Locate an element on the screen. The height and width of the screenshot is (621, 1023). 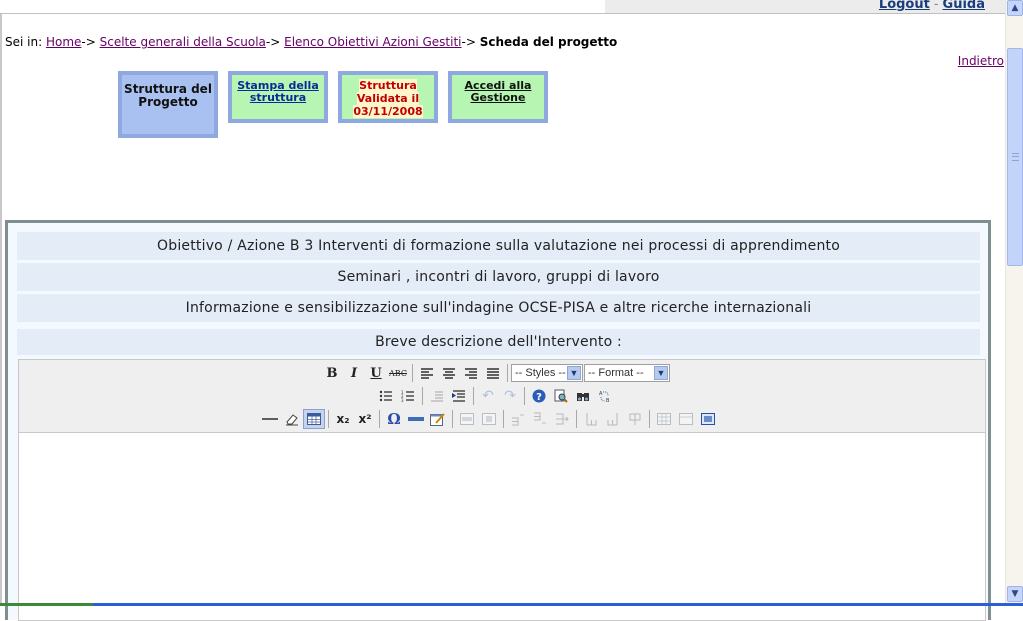
bullet-list-button is located at coordinates (386, 396).